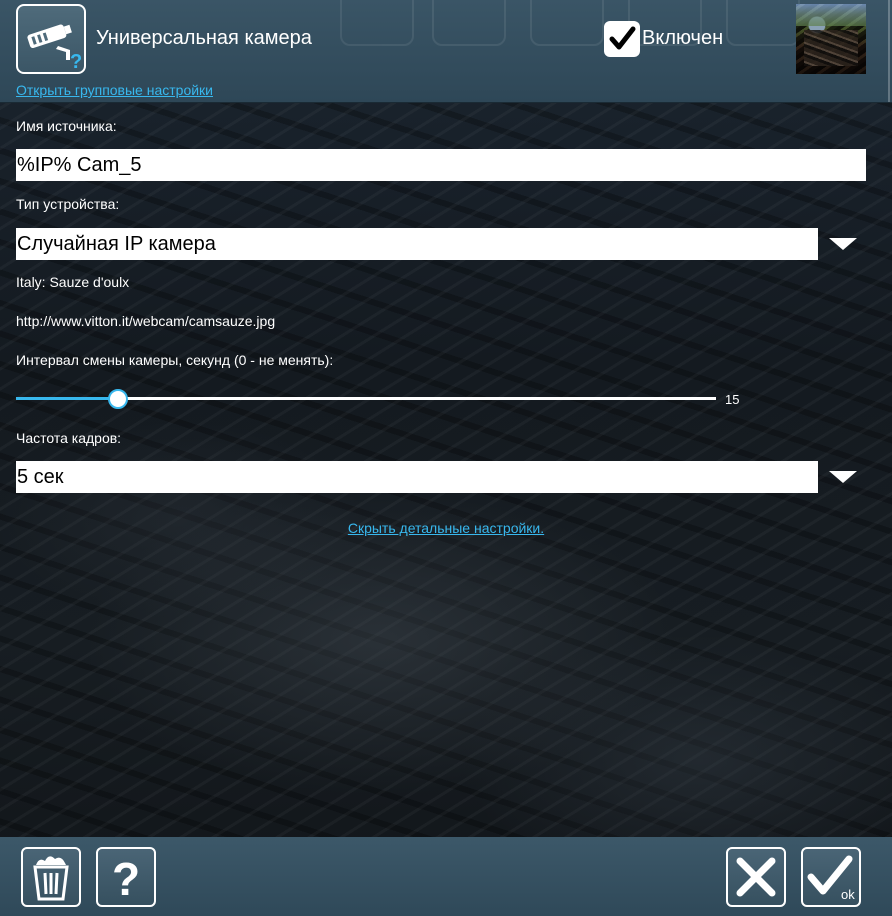 Image resolution: width=892 pixels, height=916 pixels. What do you see at coordinates (67, 398) in the screenshot?
I see `slider-fill` at bounding box center [67, 398].